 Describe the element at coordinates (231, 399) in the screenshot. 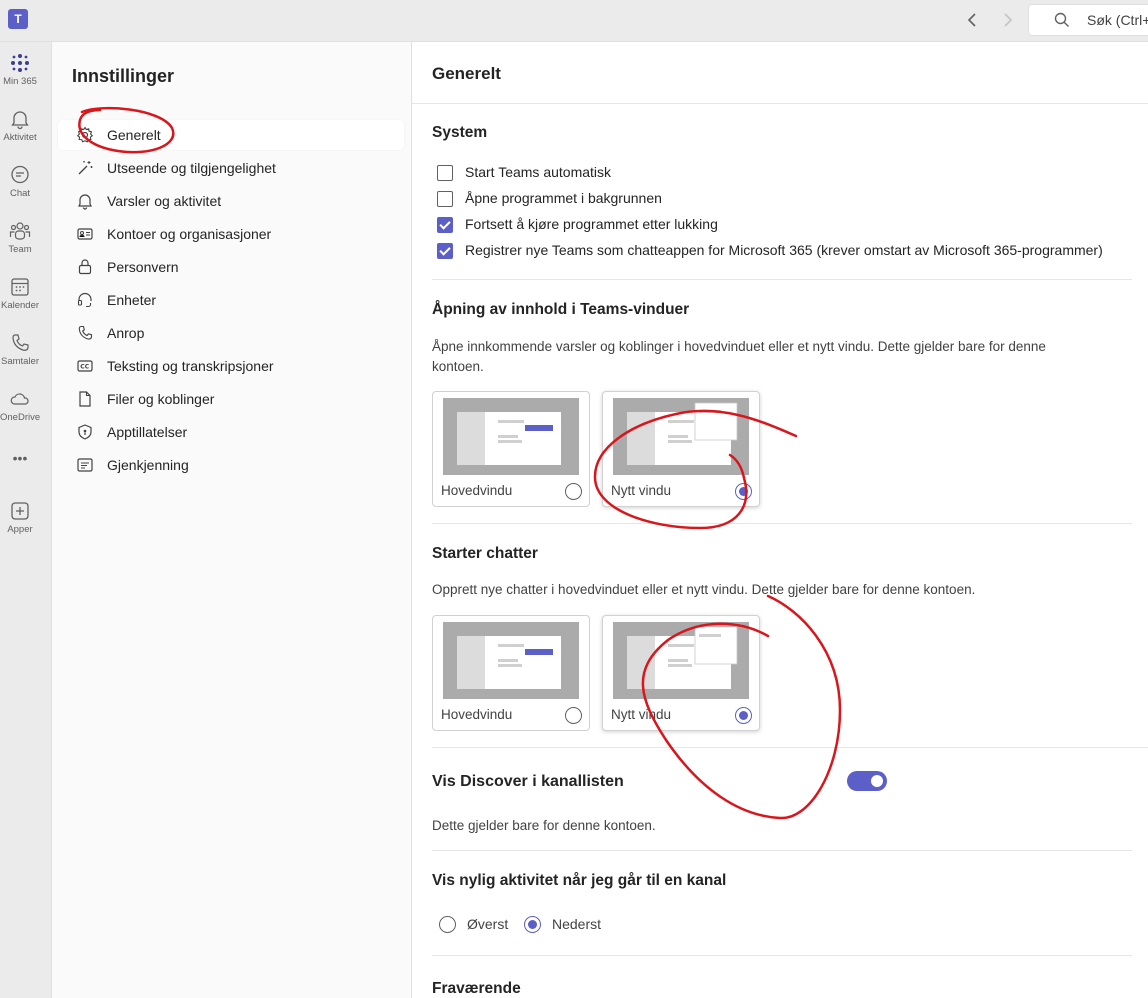

I see `sidebar-item-filer: Filer og koblinger` at that location.